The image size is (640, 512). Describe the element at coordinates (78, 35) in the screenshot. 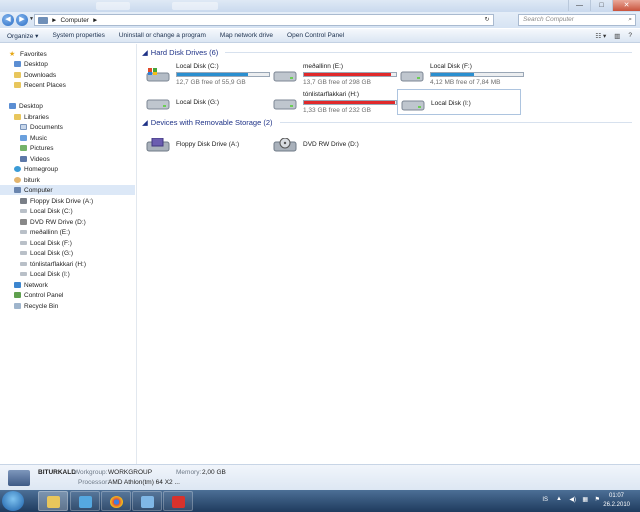

I see `system-properties-button: System properties` at that location.